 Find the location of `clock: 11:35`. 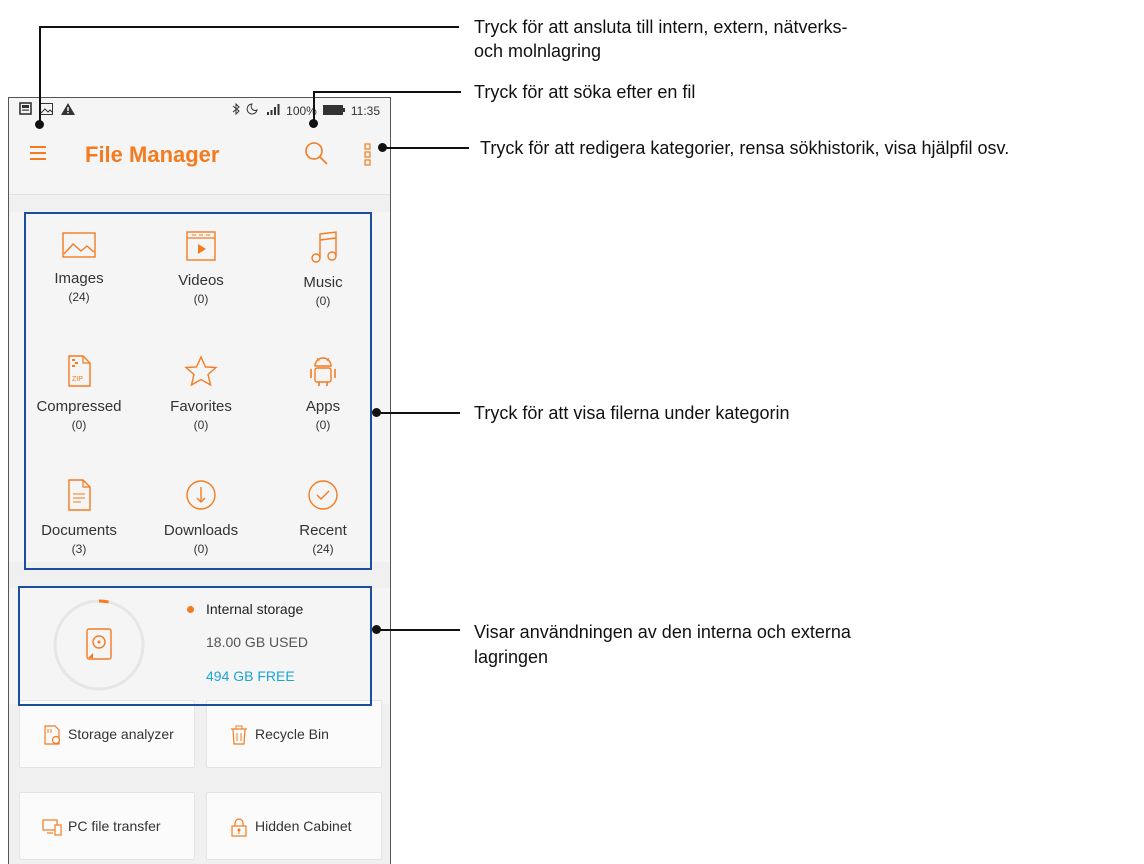

clock: 11:35 is located at coordinates (365, 110).